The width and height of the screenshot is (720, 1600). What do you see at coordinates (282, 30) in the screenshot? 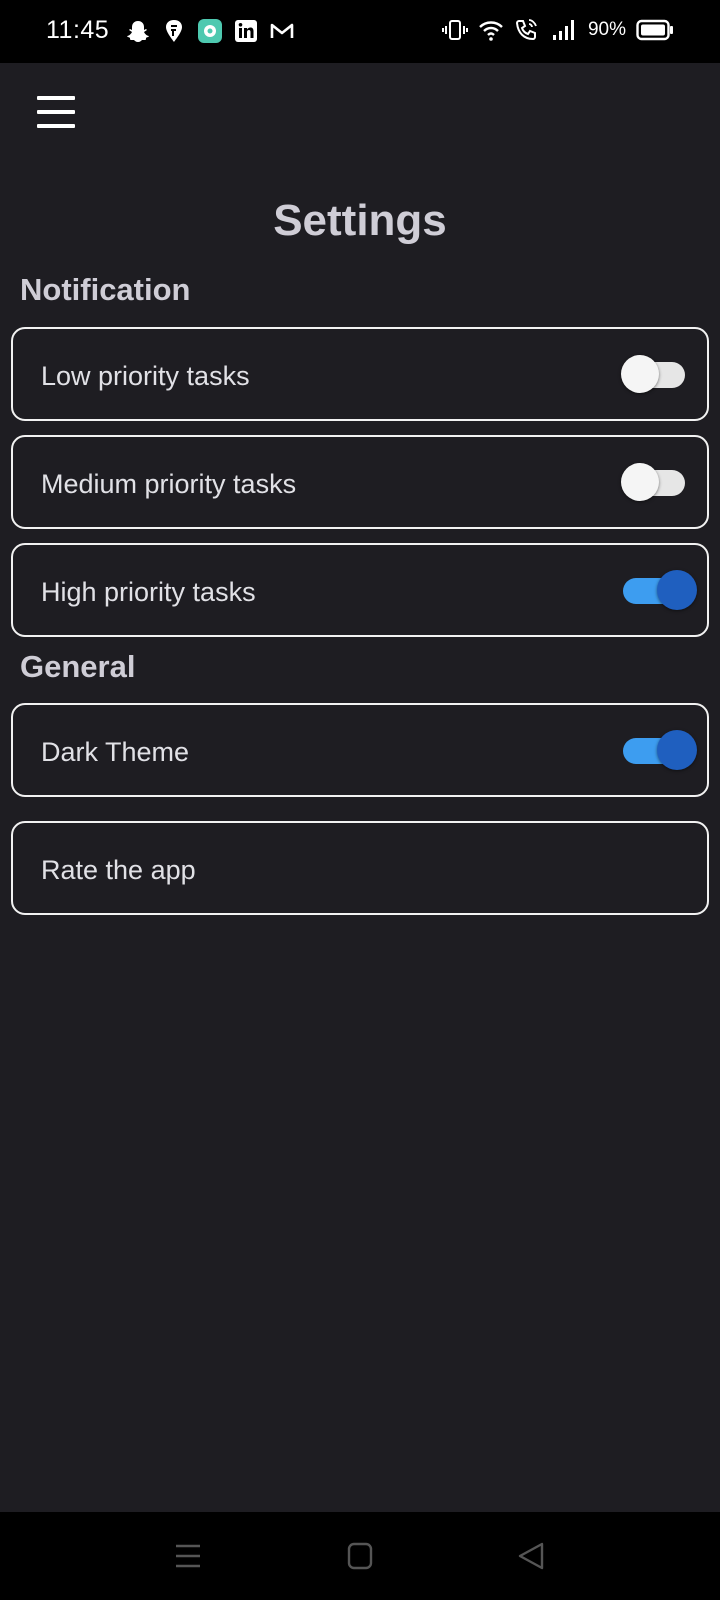
I see `gmail-icon` at bounding box center [282, 30].